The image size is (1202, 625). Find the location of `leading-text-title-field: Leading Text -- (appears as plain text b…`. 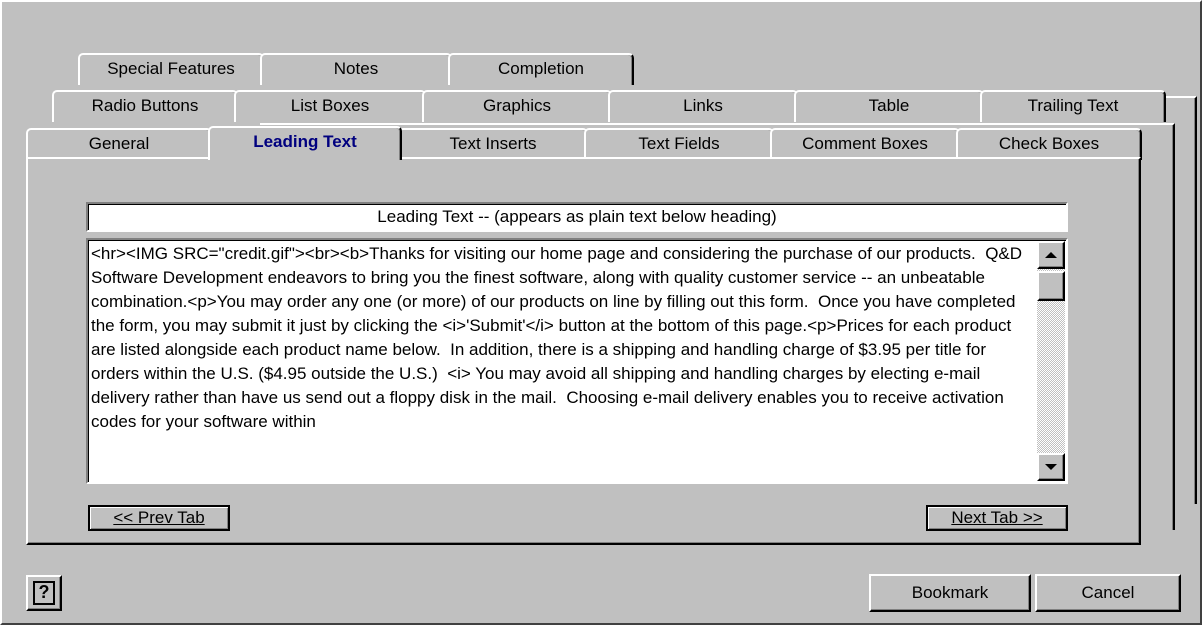

leading-text-title-field: Leading Text -- (appears as plain text b… is located at coordinates (577, 217).